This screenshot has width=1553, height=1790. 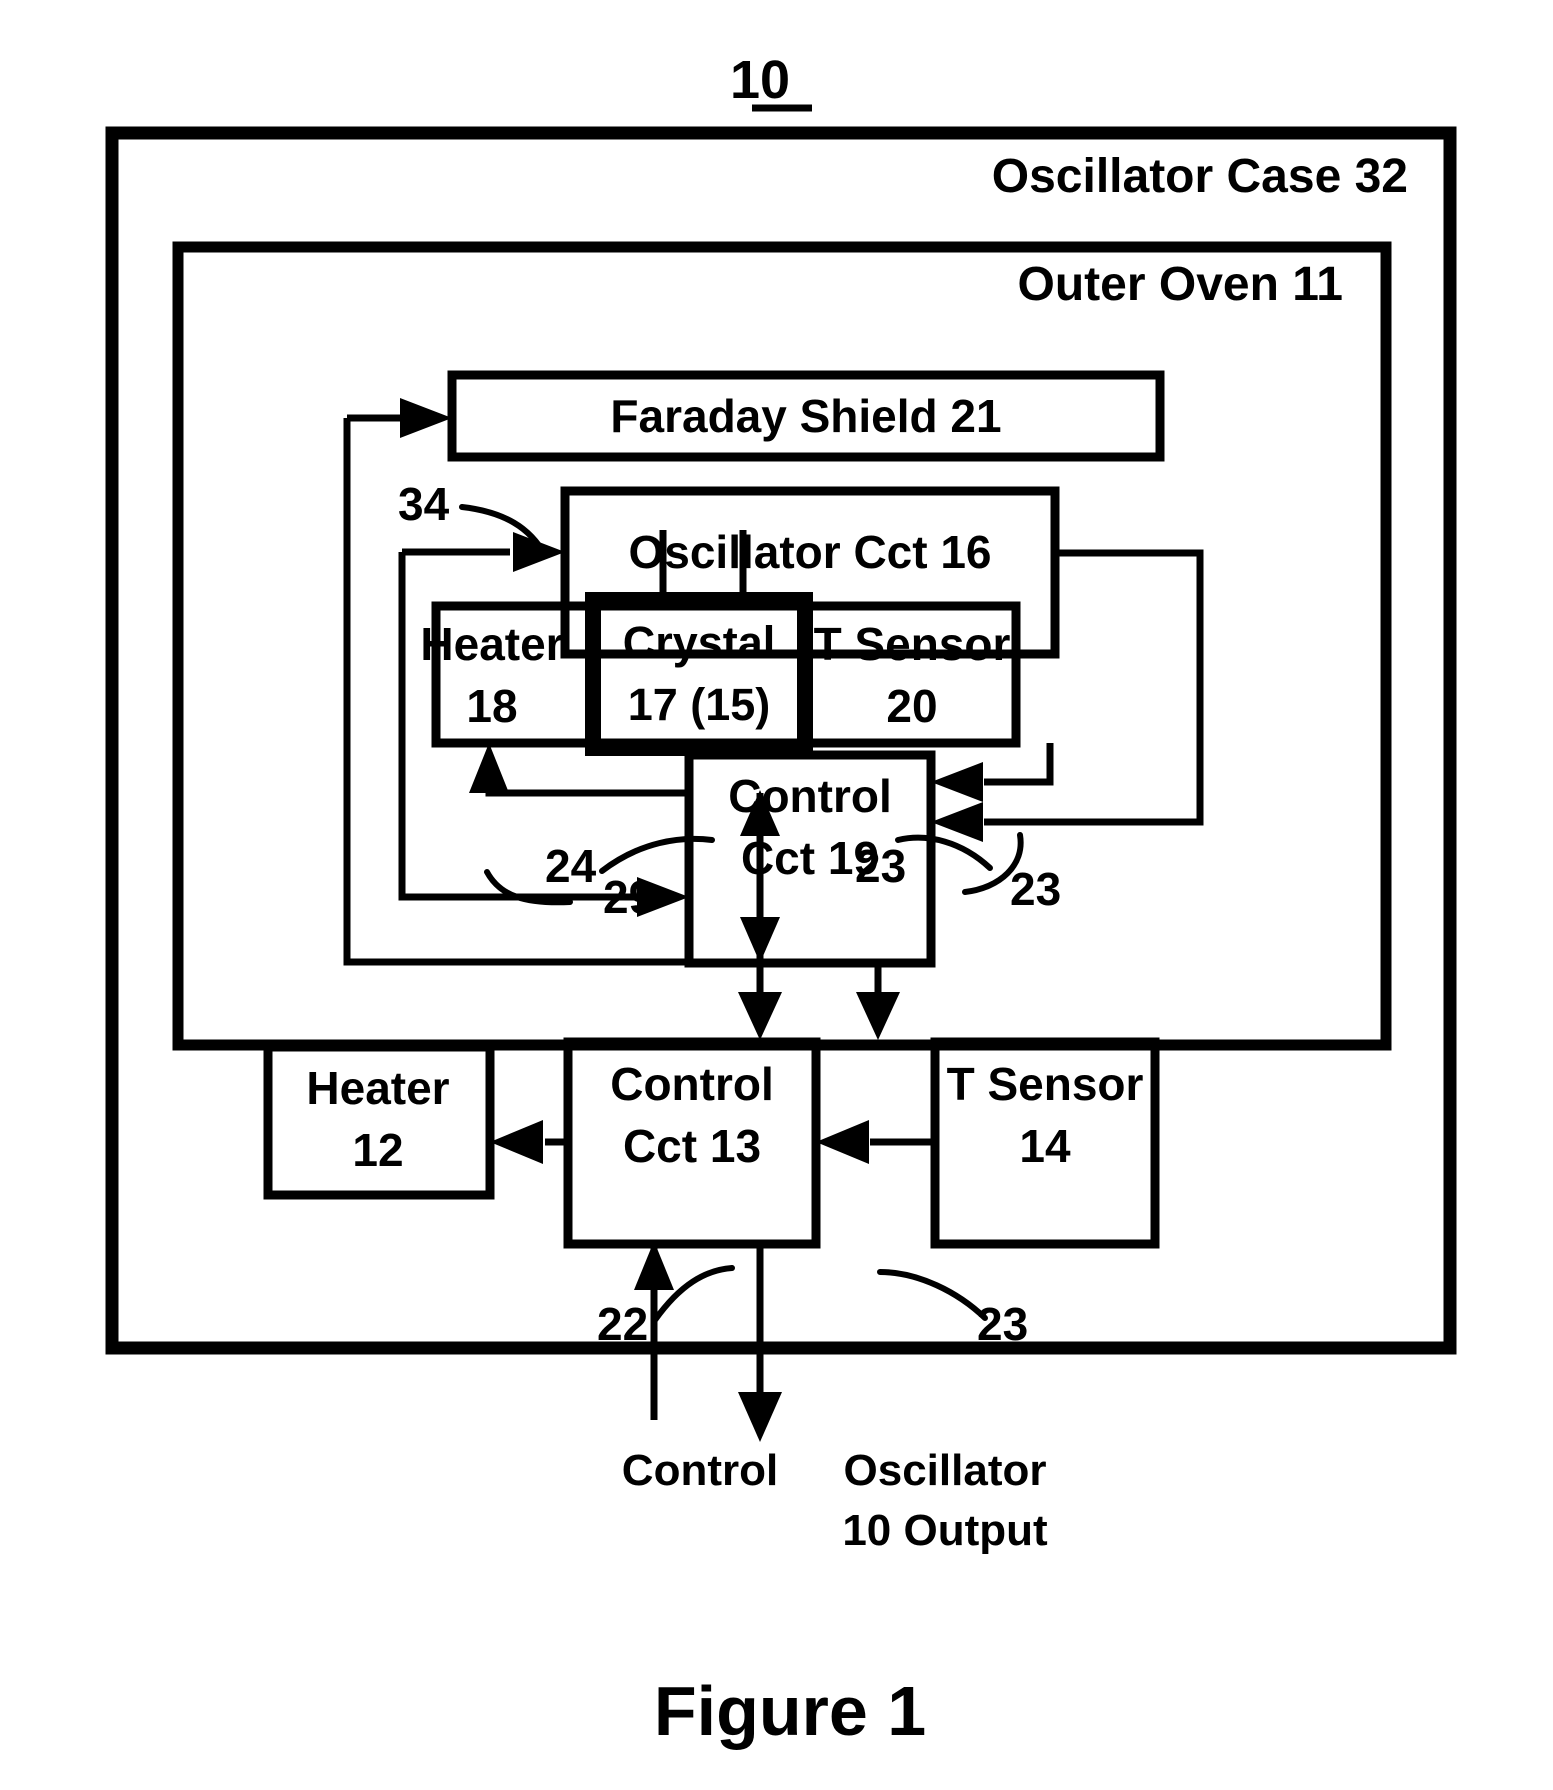 What do you see at coordinates (760, 1016) in the screenshot?
I see `arrowhead-bus-24-down` at bounding box center [760, 1016].